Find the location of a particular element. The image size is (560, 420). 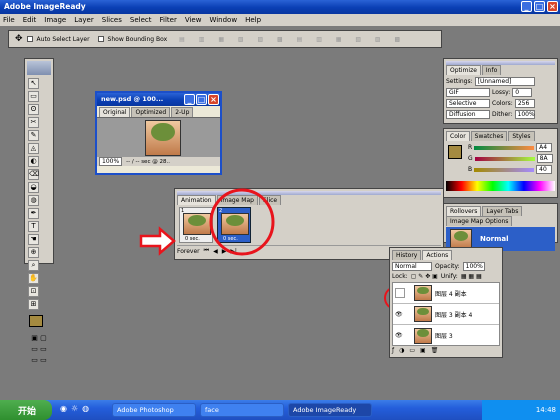

animation-frame-2: 2 0 sec. is located at coordinates (234, 225).